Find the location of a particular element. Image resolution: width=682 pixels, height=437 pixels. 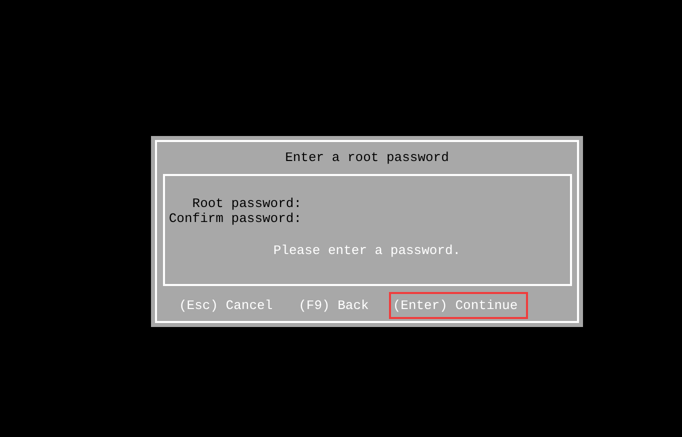

dialog-title: Enter a root password is located at coordinates (367, 157).